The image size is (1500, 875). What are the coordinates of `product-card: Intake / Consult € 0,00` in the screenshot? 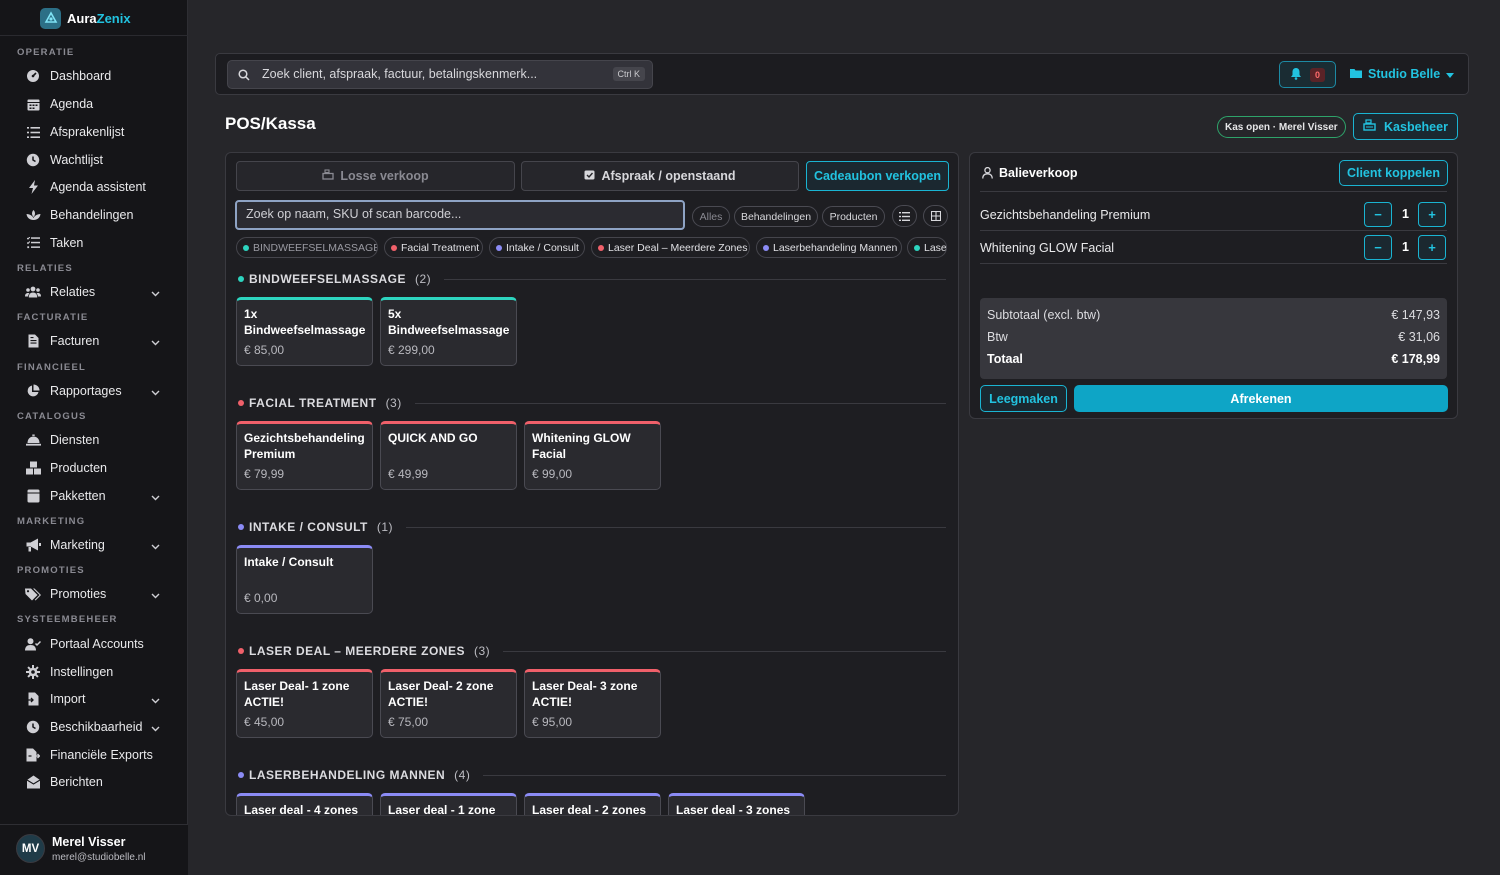 It's located at (304, 579).